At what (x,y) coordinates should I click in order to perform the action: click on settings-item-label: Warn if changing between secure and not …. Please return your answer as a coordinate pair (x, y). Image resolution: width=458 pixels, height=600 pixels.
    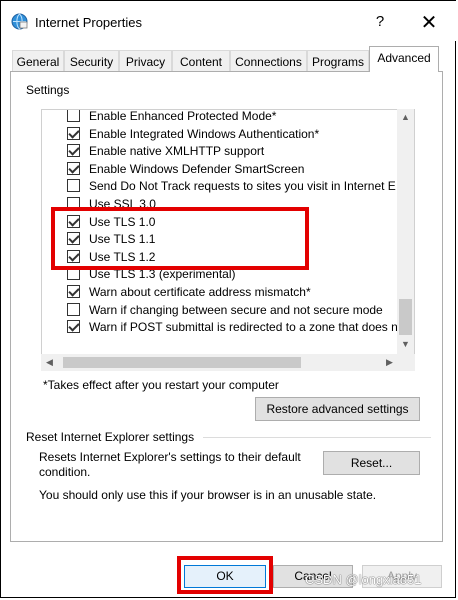
    Looking at the image, I should click on (236, 309).